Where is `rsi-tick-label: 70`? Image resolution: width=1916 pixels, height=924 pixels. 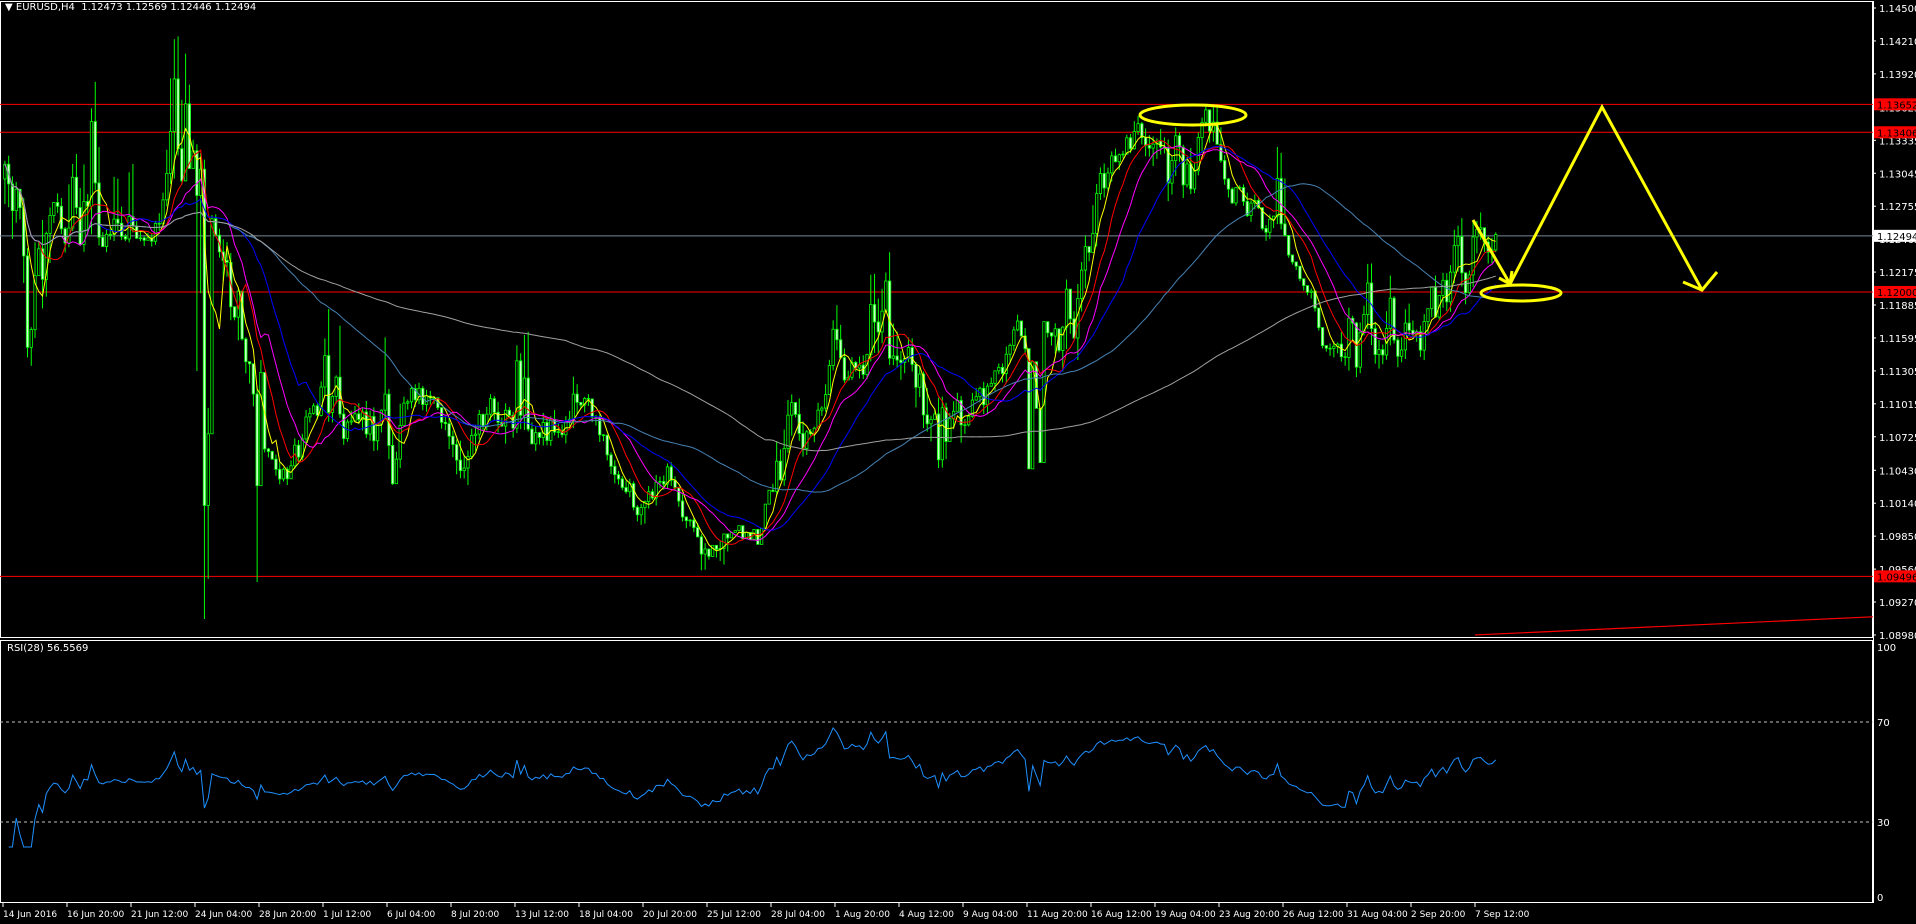 rsi-tick-label: 70 is located at coordinates (1883, 723).